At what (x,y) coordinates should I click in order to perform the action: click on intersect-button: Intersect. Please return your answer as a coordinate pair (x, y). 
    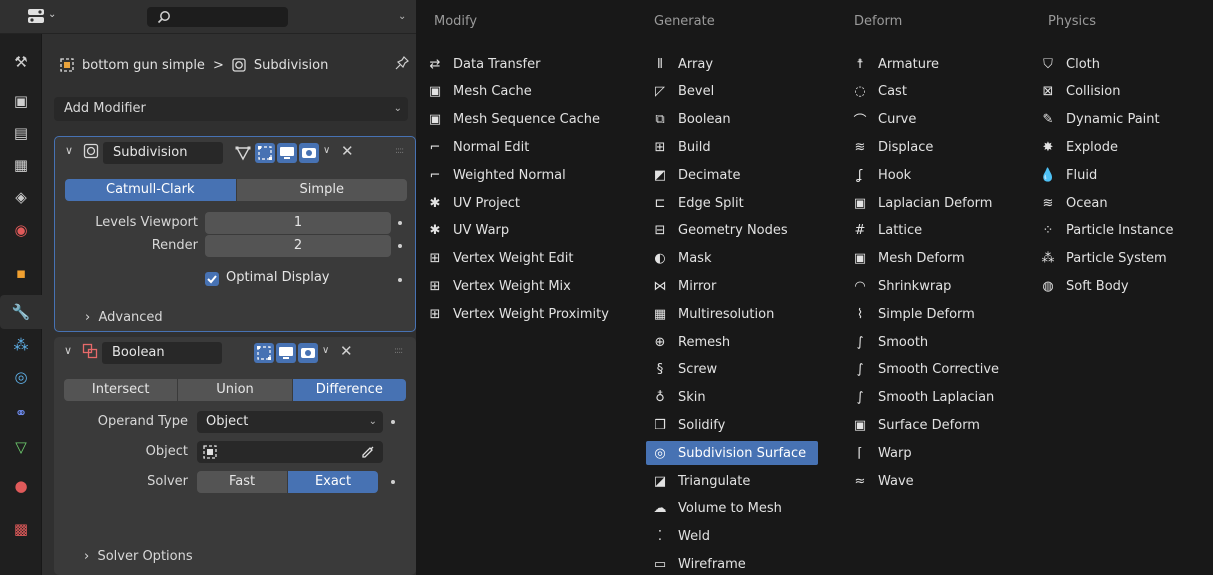
    Looking at the image, I should click on (121, 390).